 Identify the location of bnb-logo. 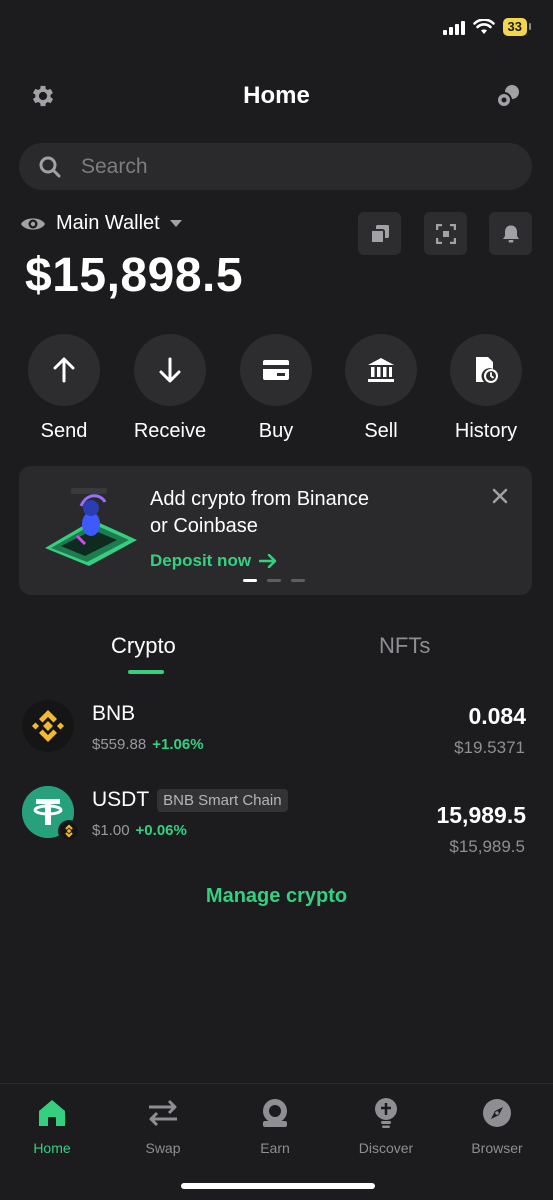
(48, 726).